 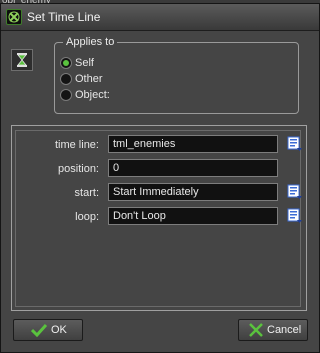 What do you see at coordinates (84, 63) in the screenshot?
I see `radio-self-label: Self` at bounding box center [84, 63].